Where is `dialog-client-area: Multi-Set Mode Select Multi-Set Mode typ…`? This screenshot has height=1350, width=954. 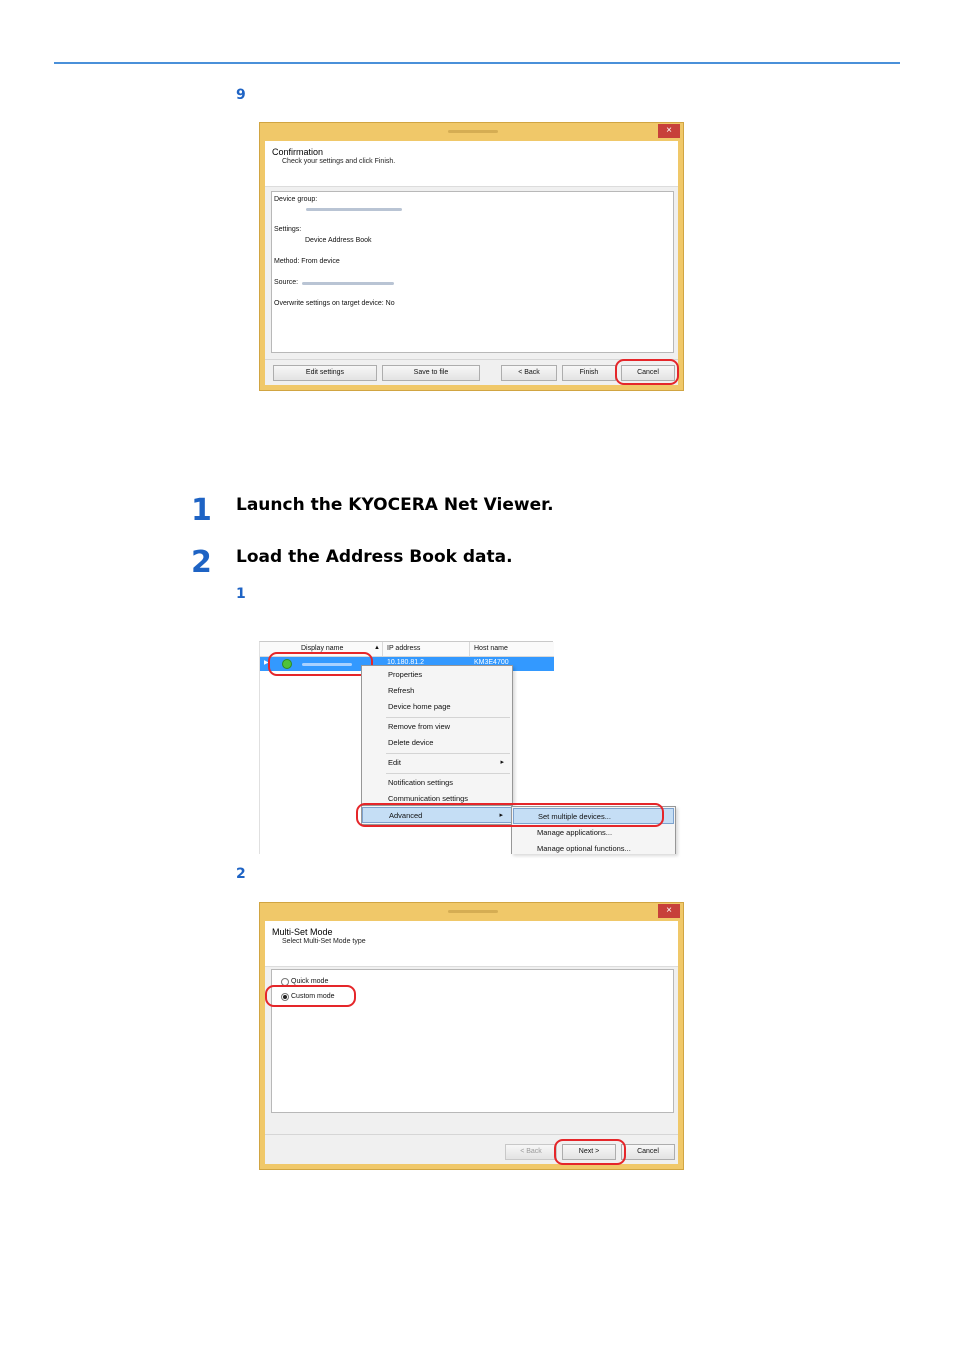 dialog-client-area: Multi-Set Mode Select Multi-Set Mode typ… is located at coordinates (471, 1042).